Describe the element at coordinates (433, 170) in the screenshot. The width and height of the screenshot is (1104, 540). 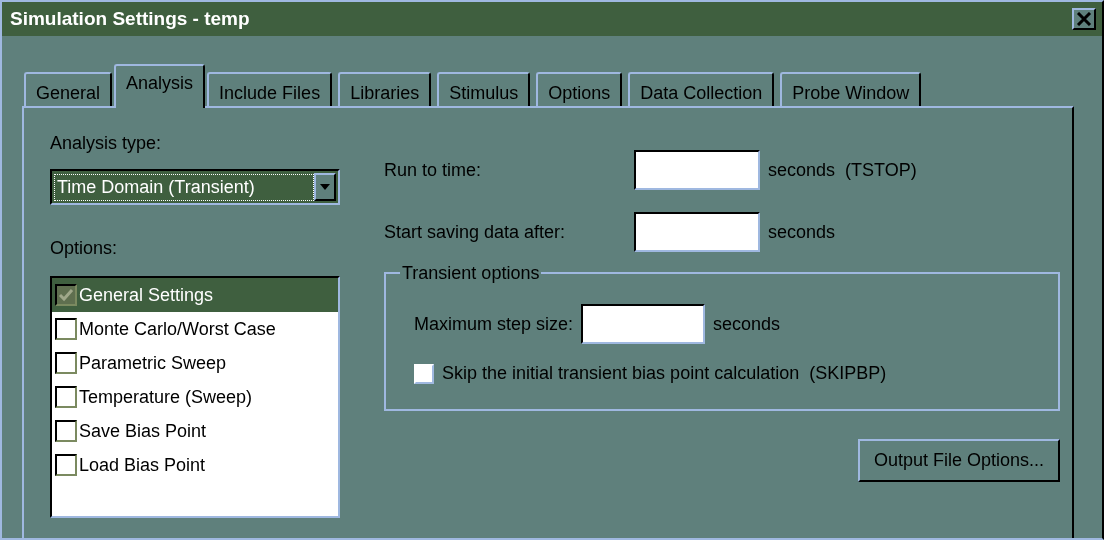
I see `field-label: Run to time:` at that location.